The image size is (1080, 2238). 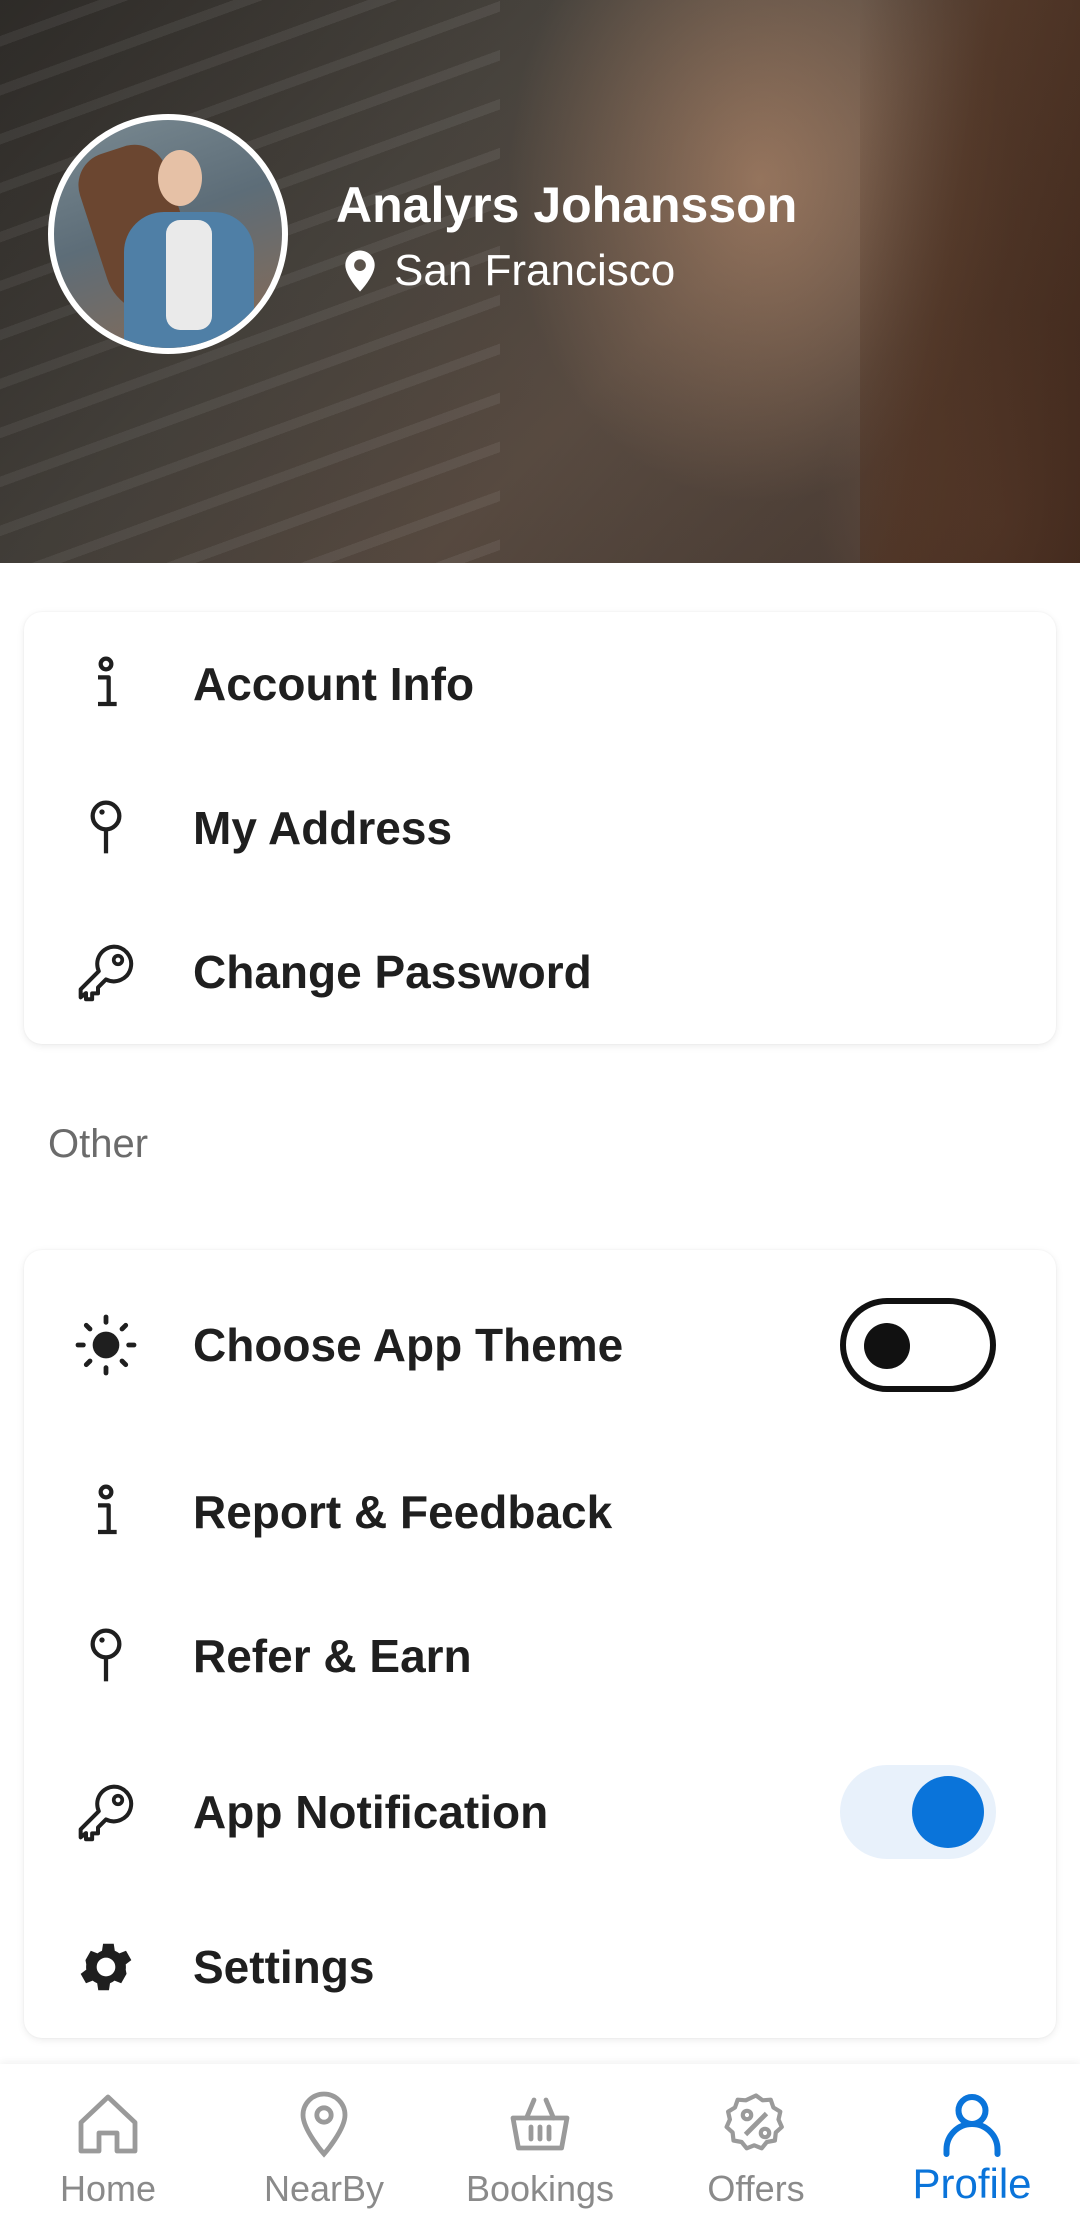 What do you see at coordinates (540, 1656) in the screenshot?
I see `menu-item-refer-earn: Refer & Earn` at bounding box center [540, 1656].